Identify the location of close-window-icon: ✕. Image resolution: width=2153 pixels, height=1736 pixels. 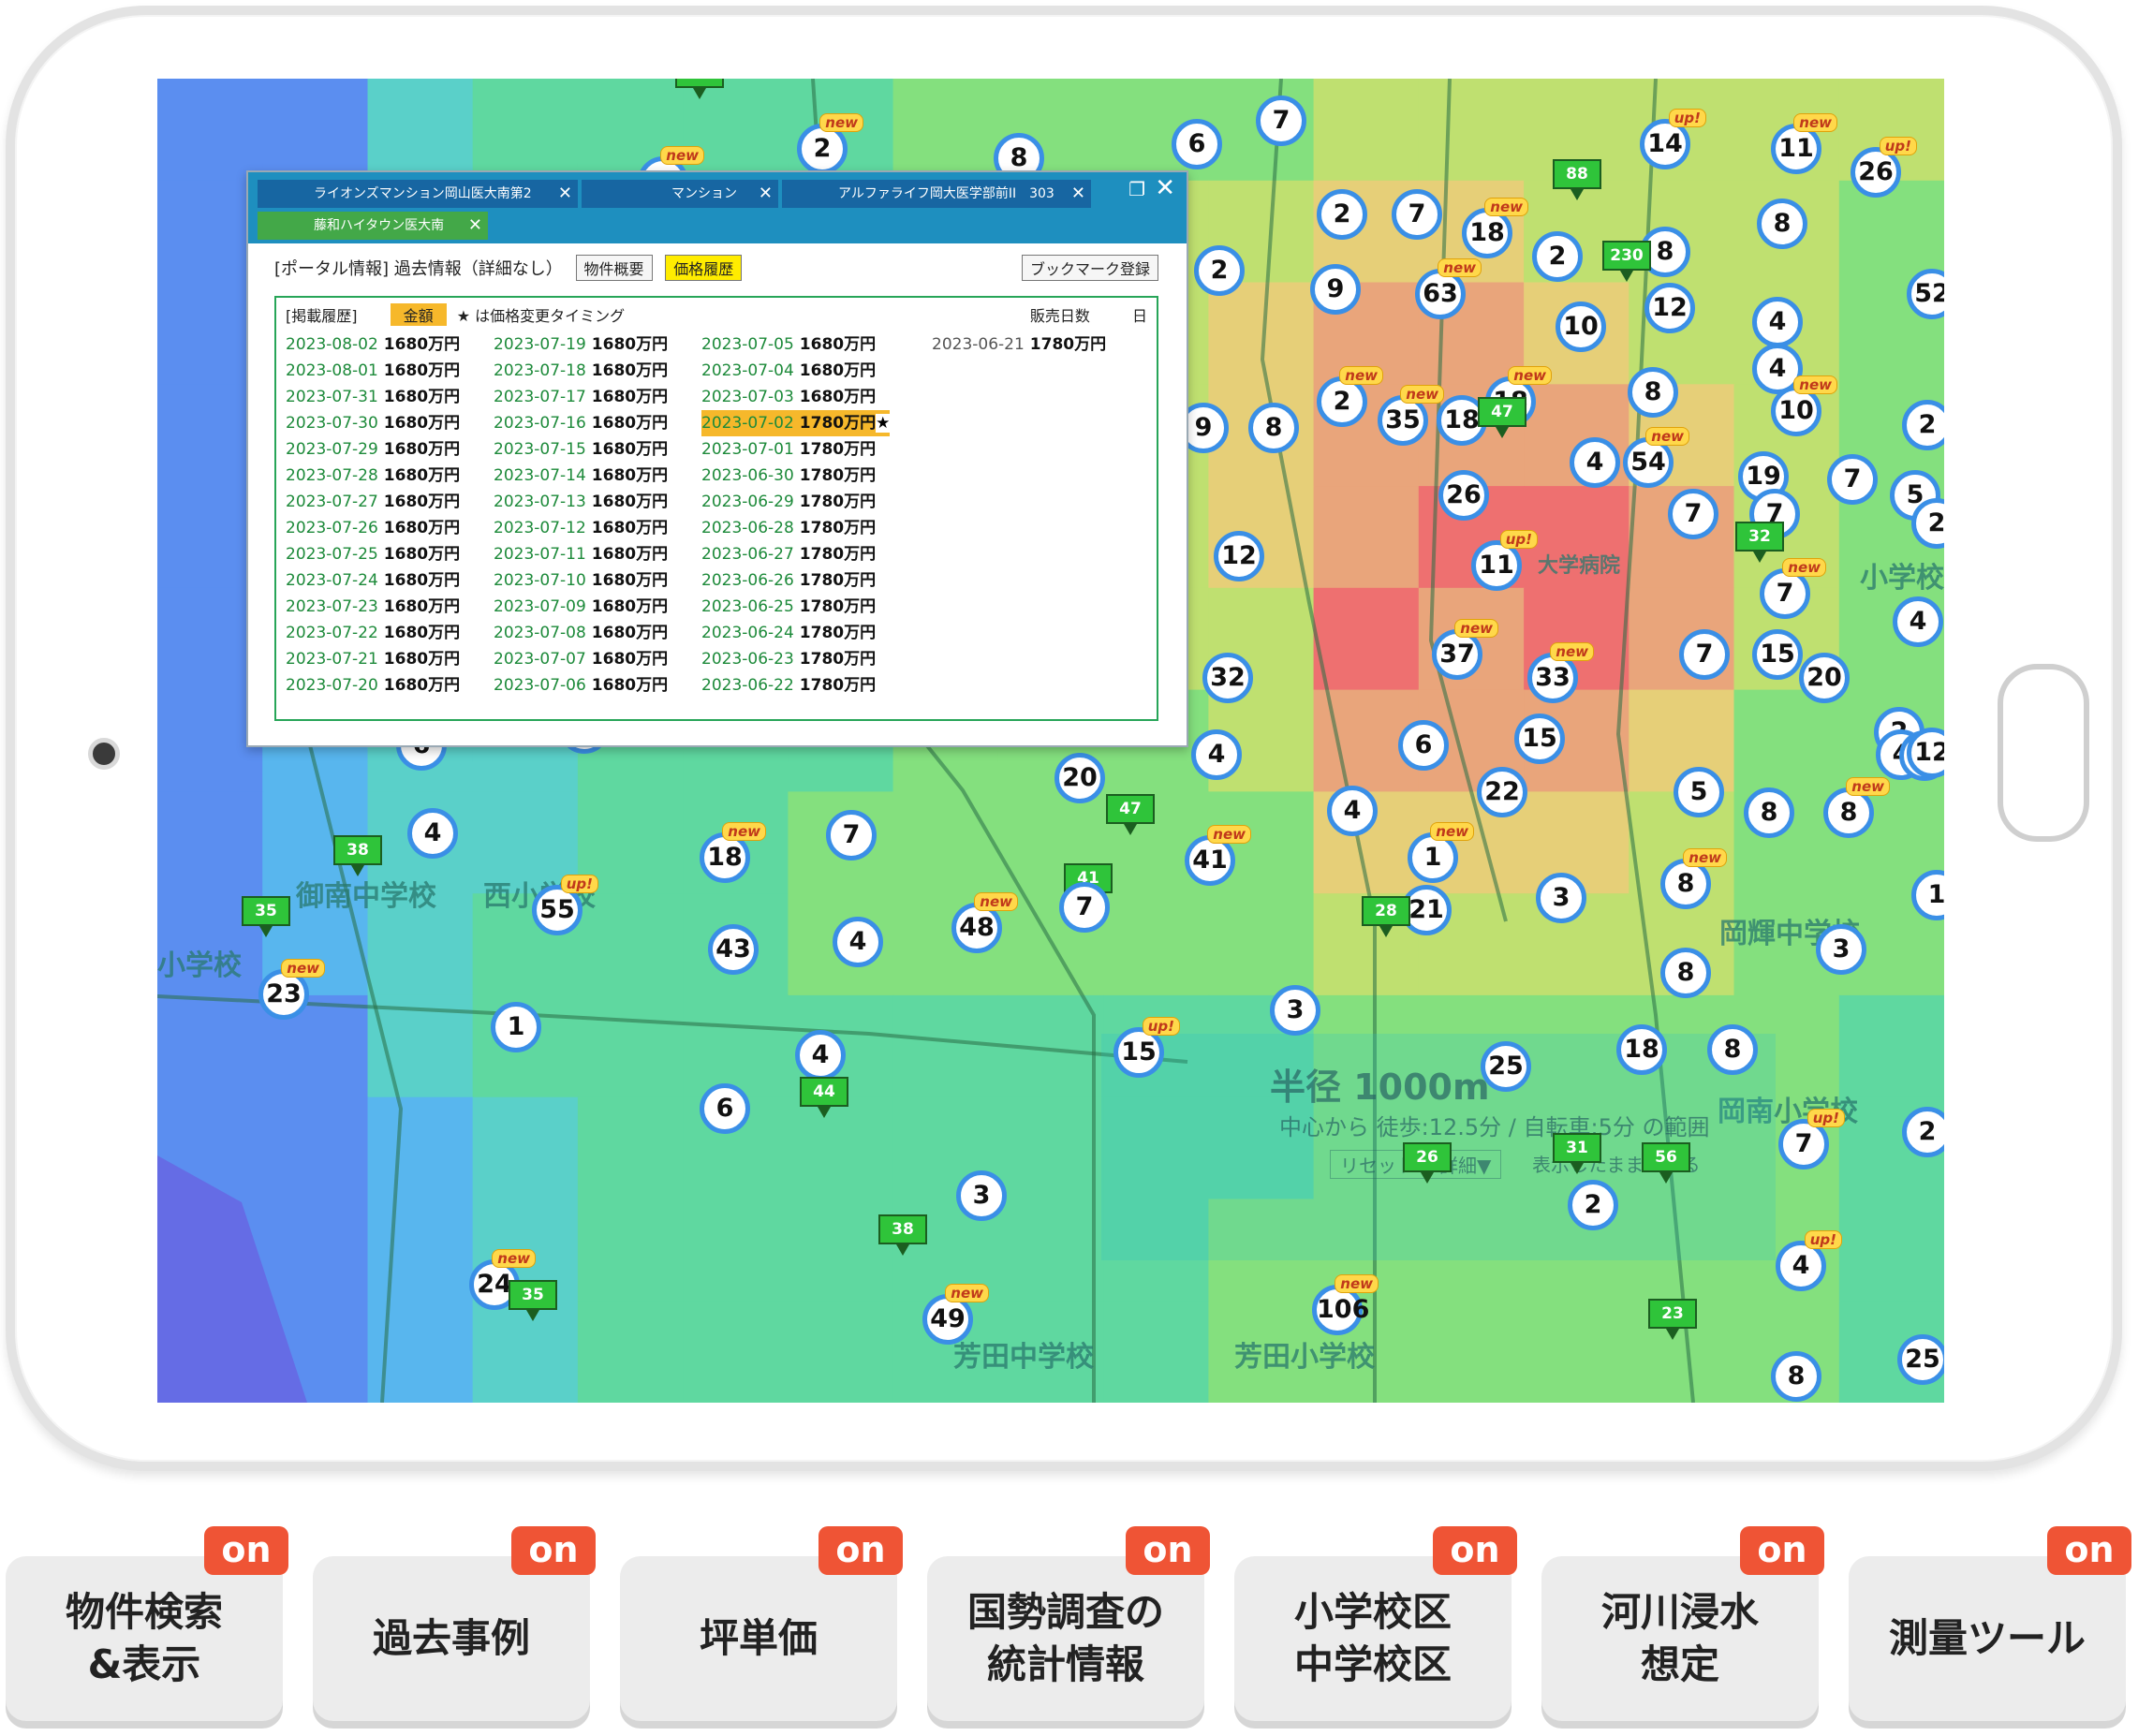
(1165, 188).